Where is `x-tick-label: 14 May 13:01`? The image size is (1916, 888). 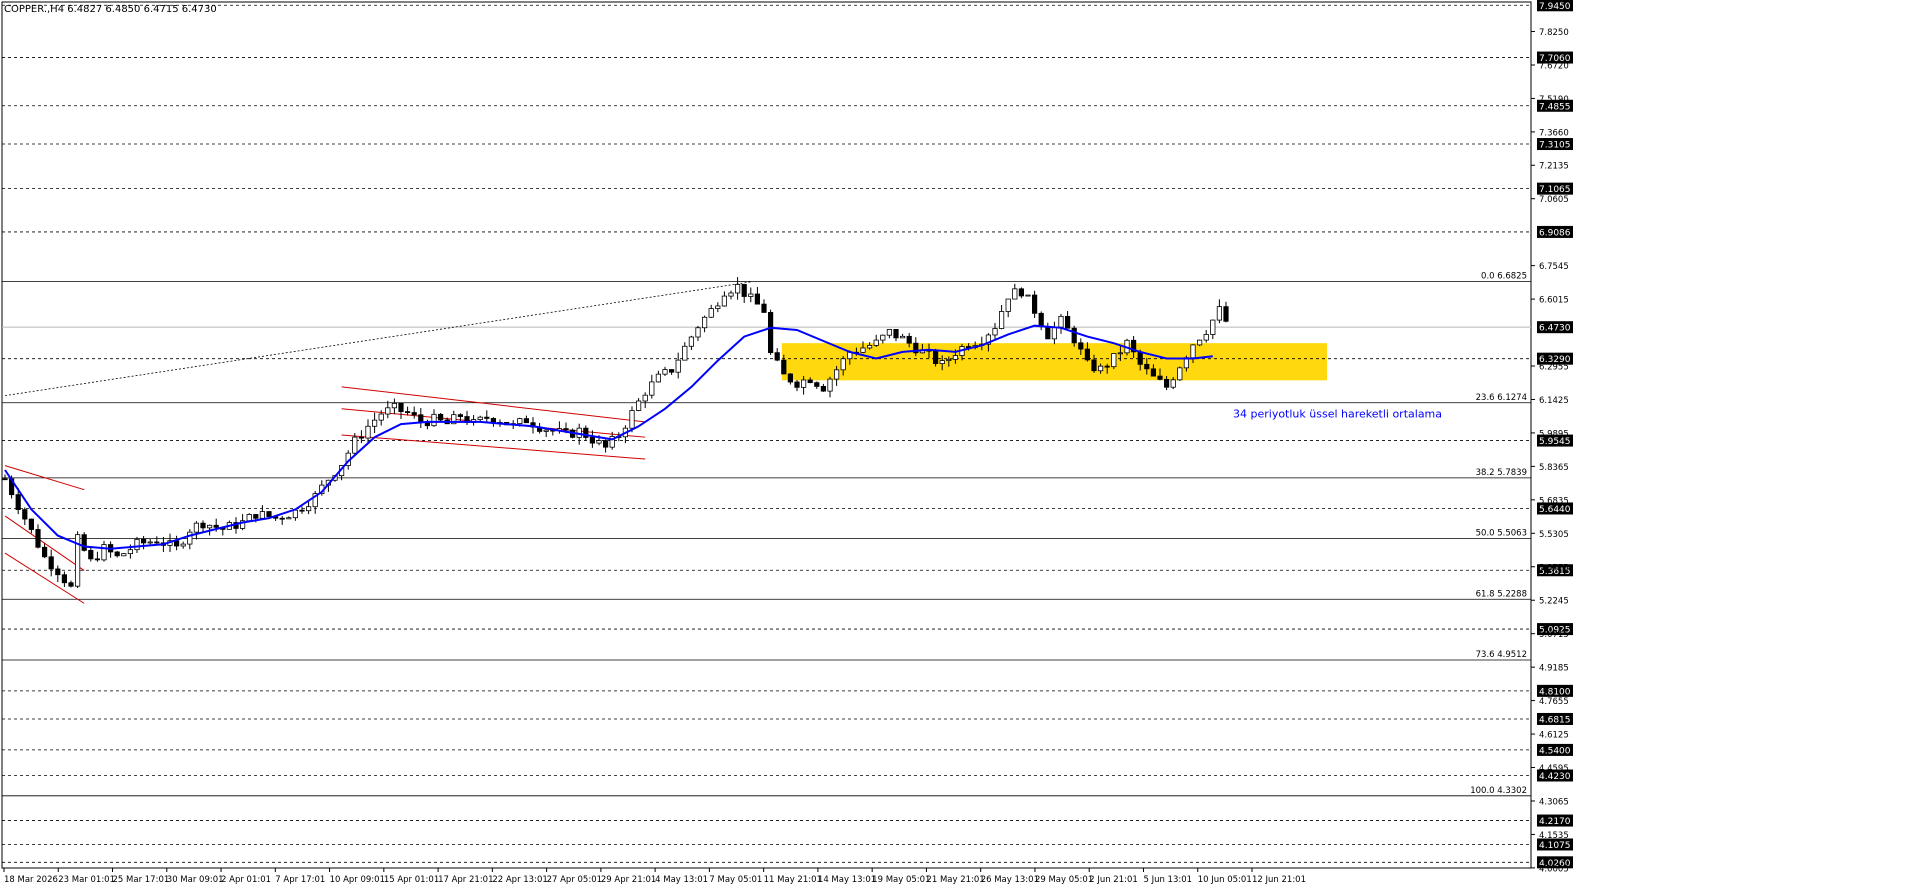 x-tick-label: 14 May 13:01 is located at coordinates (847, 880).